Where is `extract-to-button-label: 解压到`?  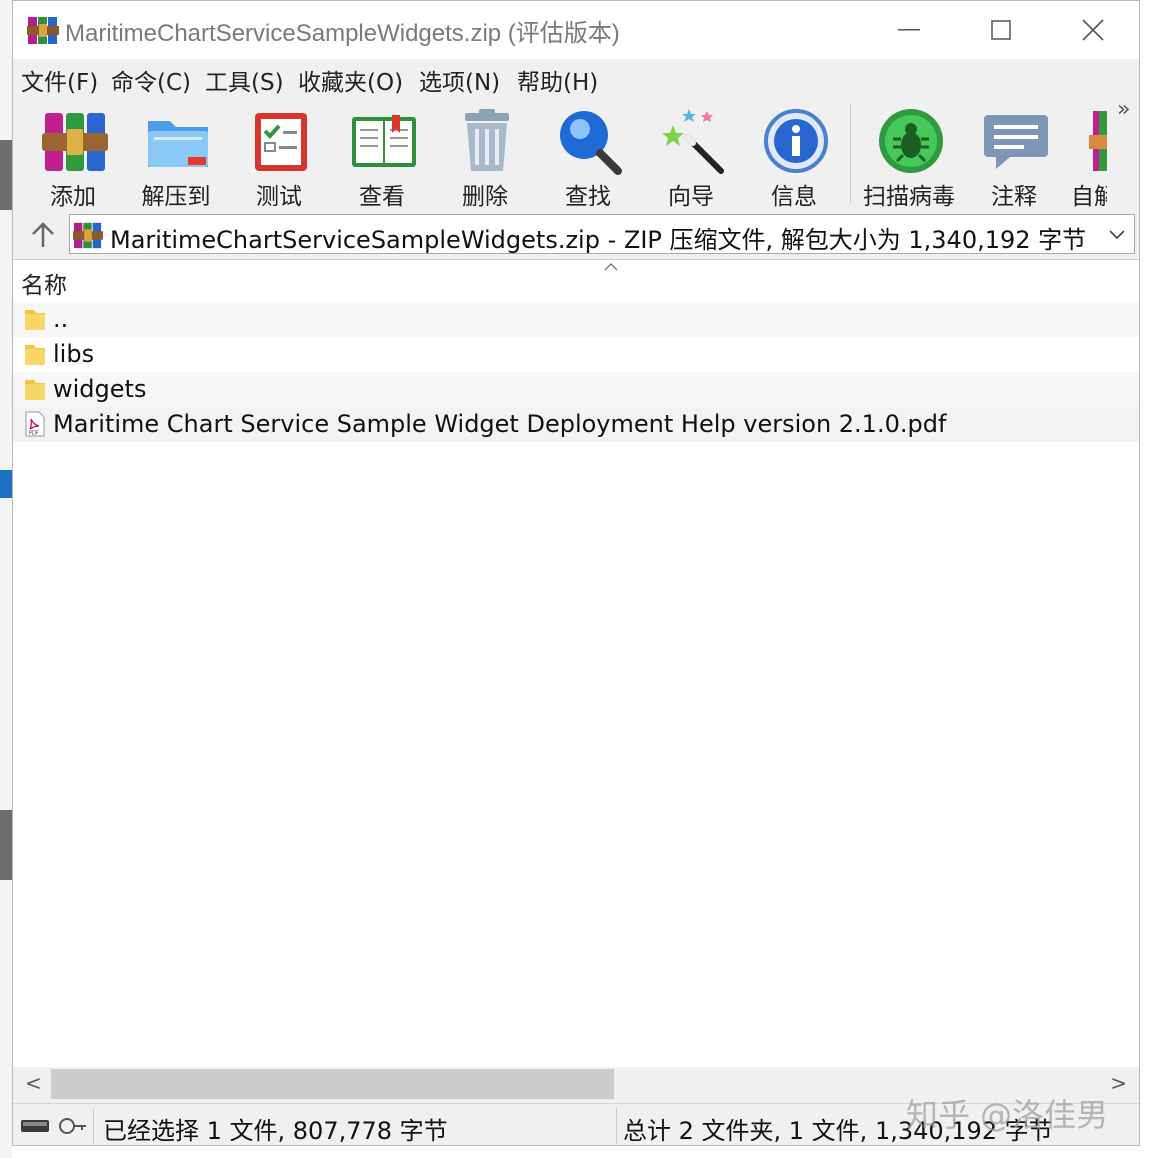 extract-to-button-label: 解压到 is located at coordinates (176, 197).